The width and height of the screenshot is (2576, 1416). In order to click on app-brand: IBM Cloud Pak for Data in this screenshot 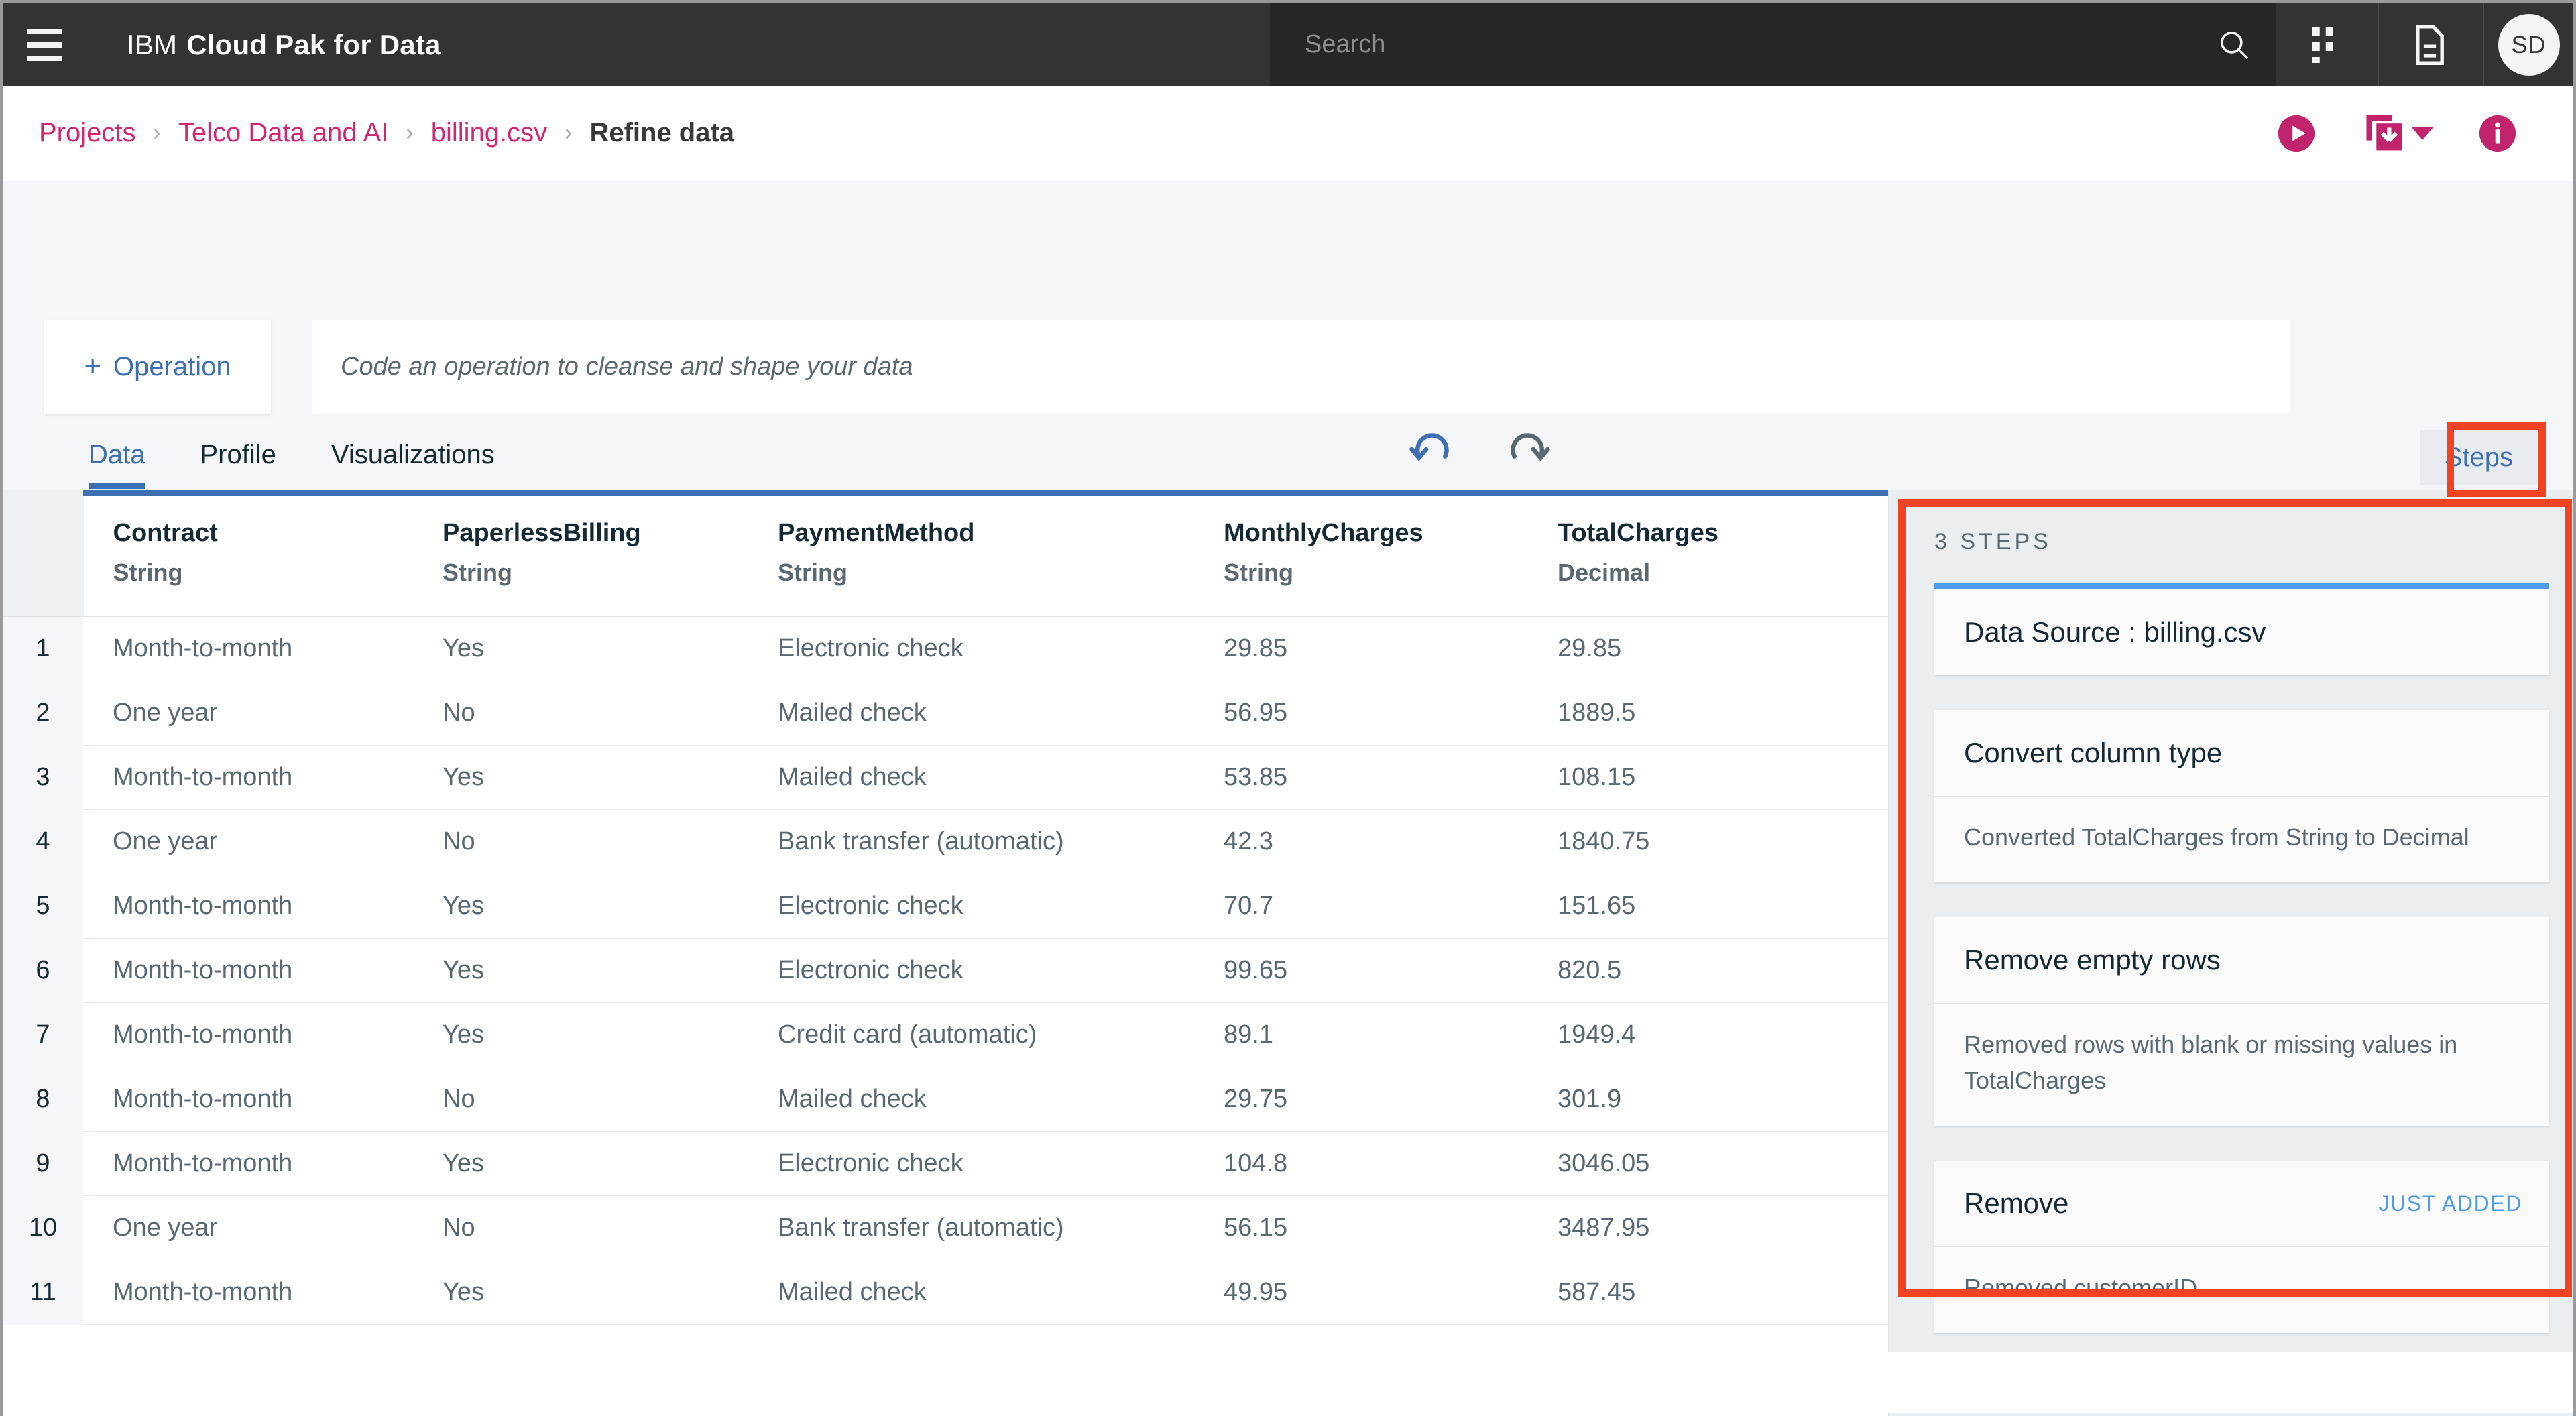, I will do `click(263, 44)`.